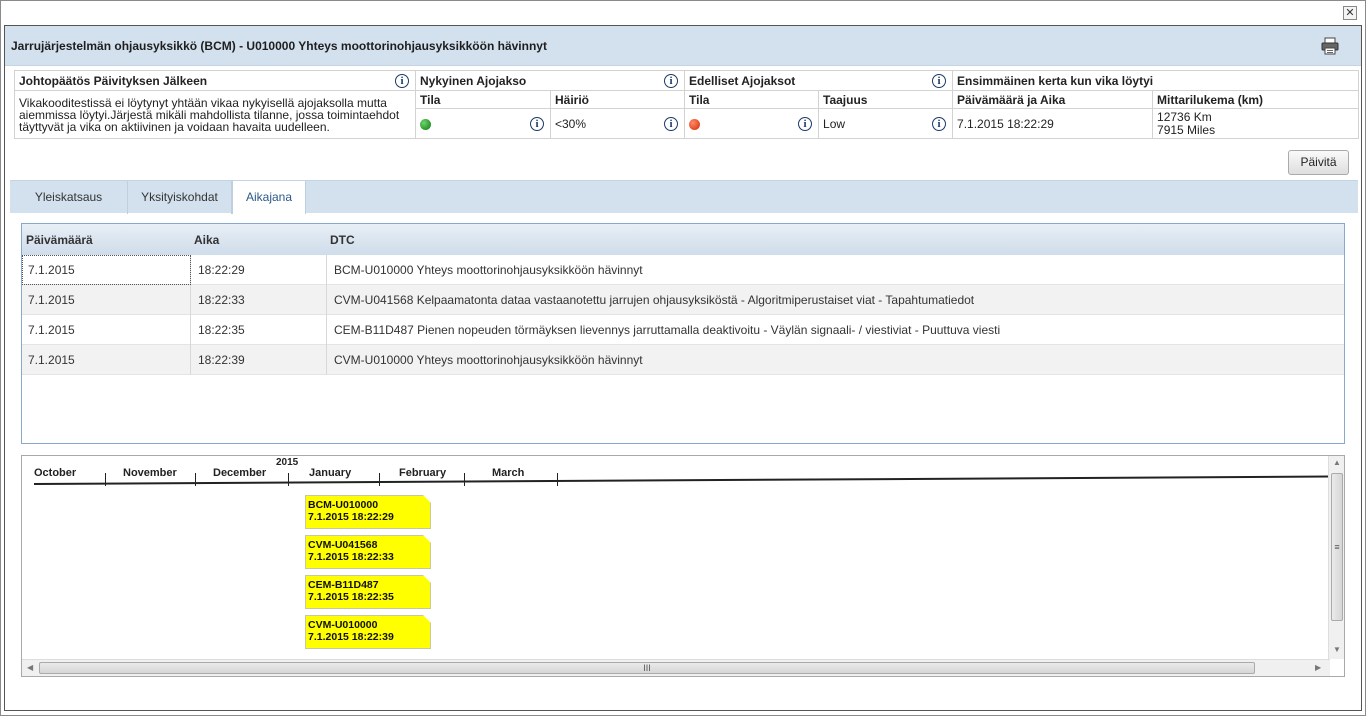  Describe the element at coordinates (180, 197) in the screenshot. I see `tab-details: Yksityiskohdat` at that location.